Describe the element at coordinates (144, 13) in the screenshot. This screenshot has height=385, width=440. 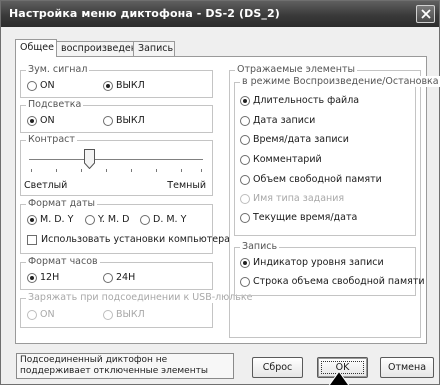
I see `window-title: Настройка меню диктофона - DS-2 (DS_2)` at that location.